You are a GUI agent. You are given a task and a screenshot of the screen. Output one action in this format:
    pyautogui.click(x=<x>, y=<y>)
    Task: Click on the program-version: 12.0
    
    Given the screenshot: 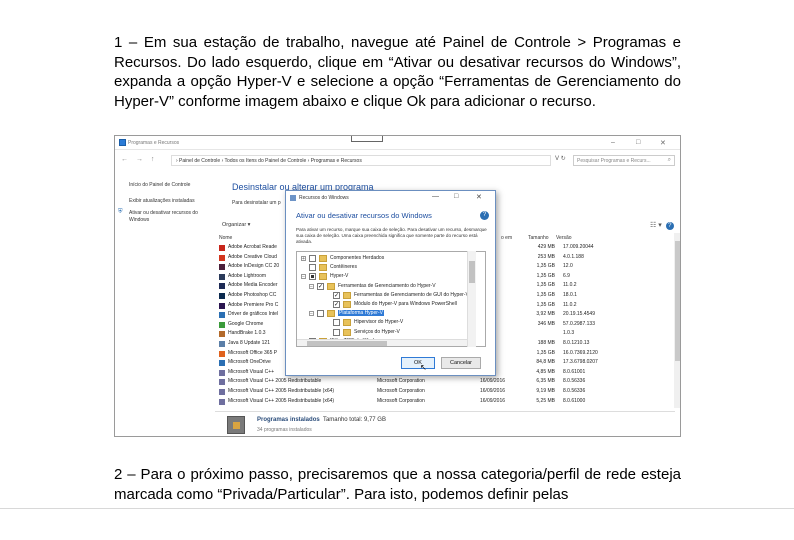 What is the action you would take?
    pyautogui.click(x=568, y=266)
    